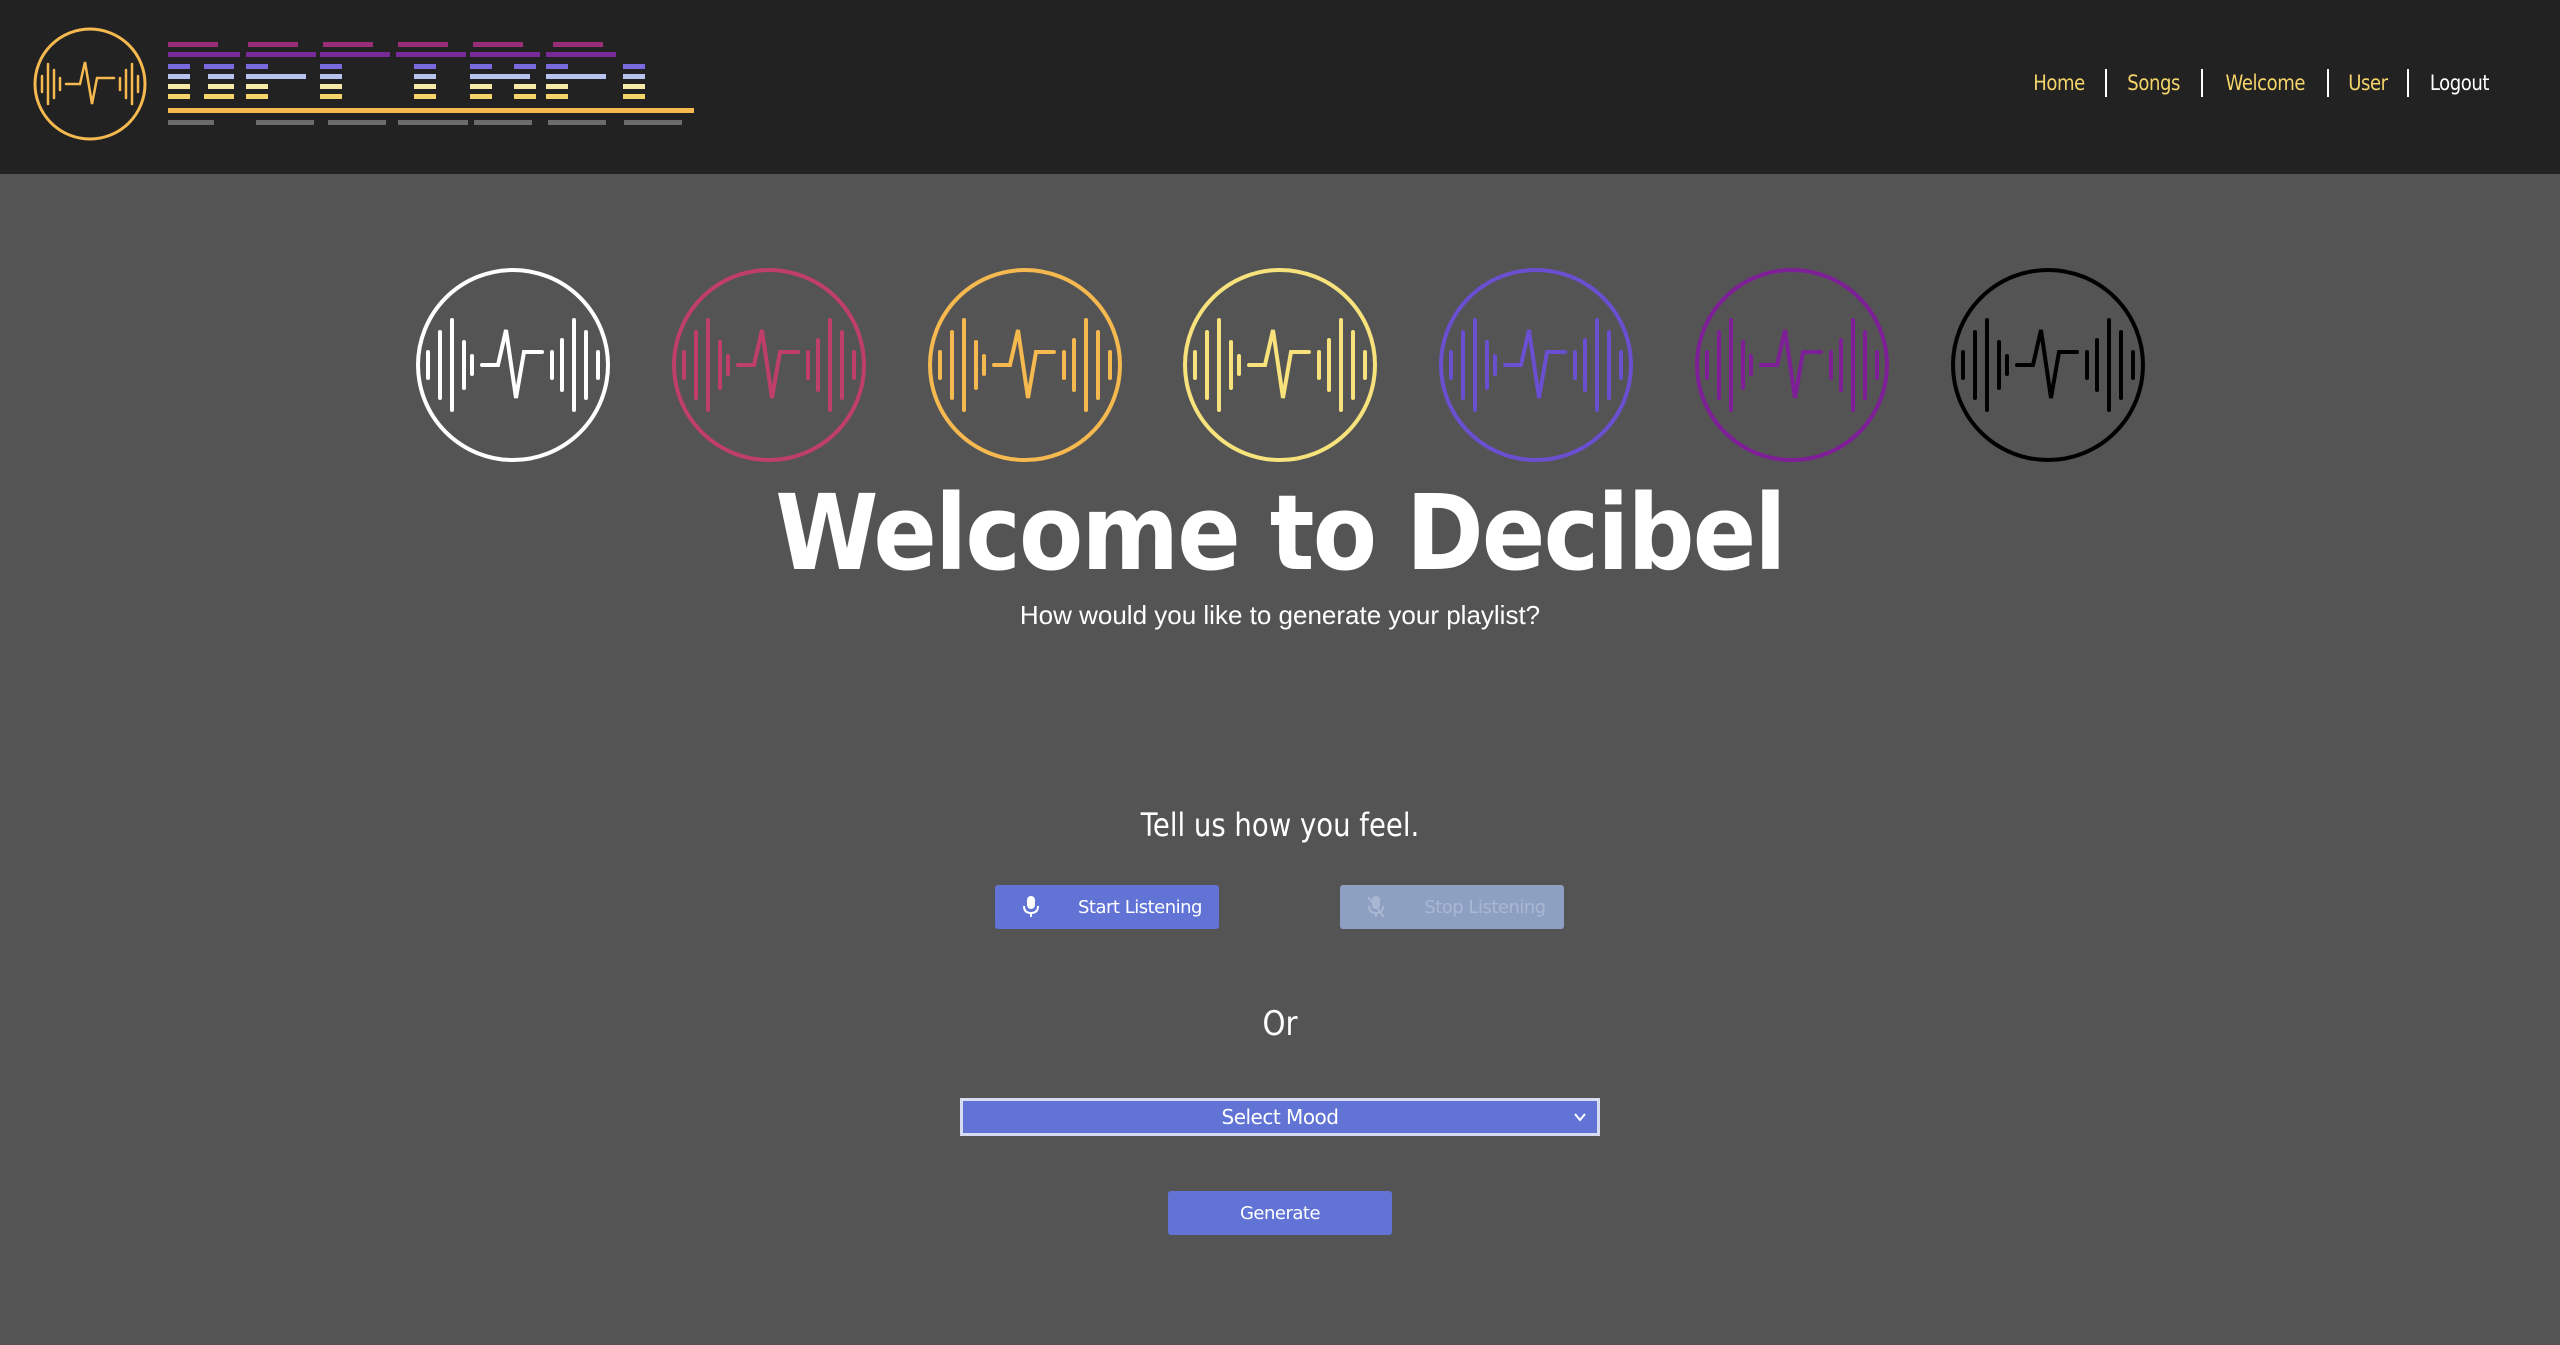  Describe the element at coordinates (1485, 907) in the screenshot. I see `stop-listening-label: Stop Listening` at that location.